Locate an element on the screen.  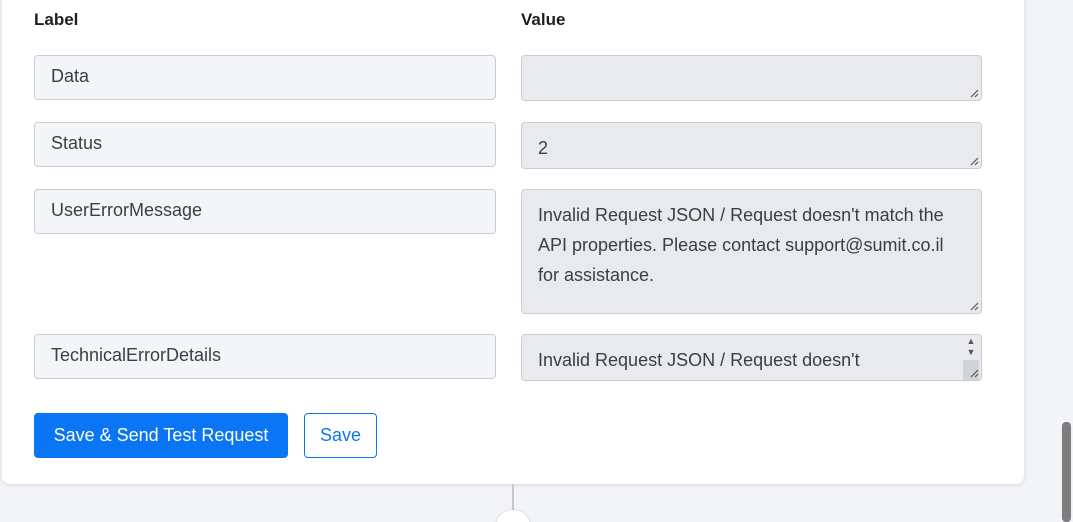
label-field-user-error-message: UserErrorMessage is located at coordinates (265, 211).